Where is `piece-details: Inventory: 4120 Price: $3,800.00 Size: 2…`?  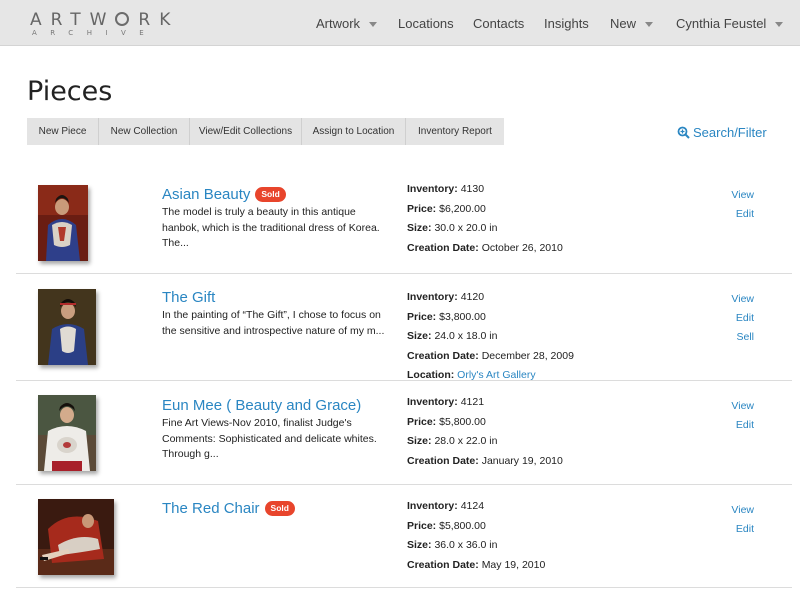 piece-details: Inventory: 4120 Price: $3,800.00 Size: 2… is located at coordinates (490, 337).